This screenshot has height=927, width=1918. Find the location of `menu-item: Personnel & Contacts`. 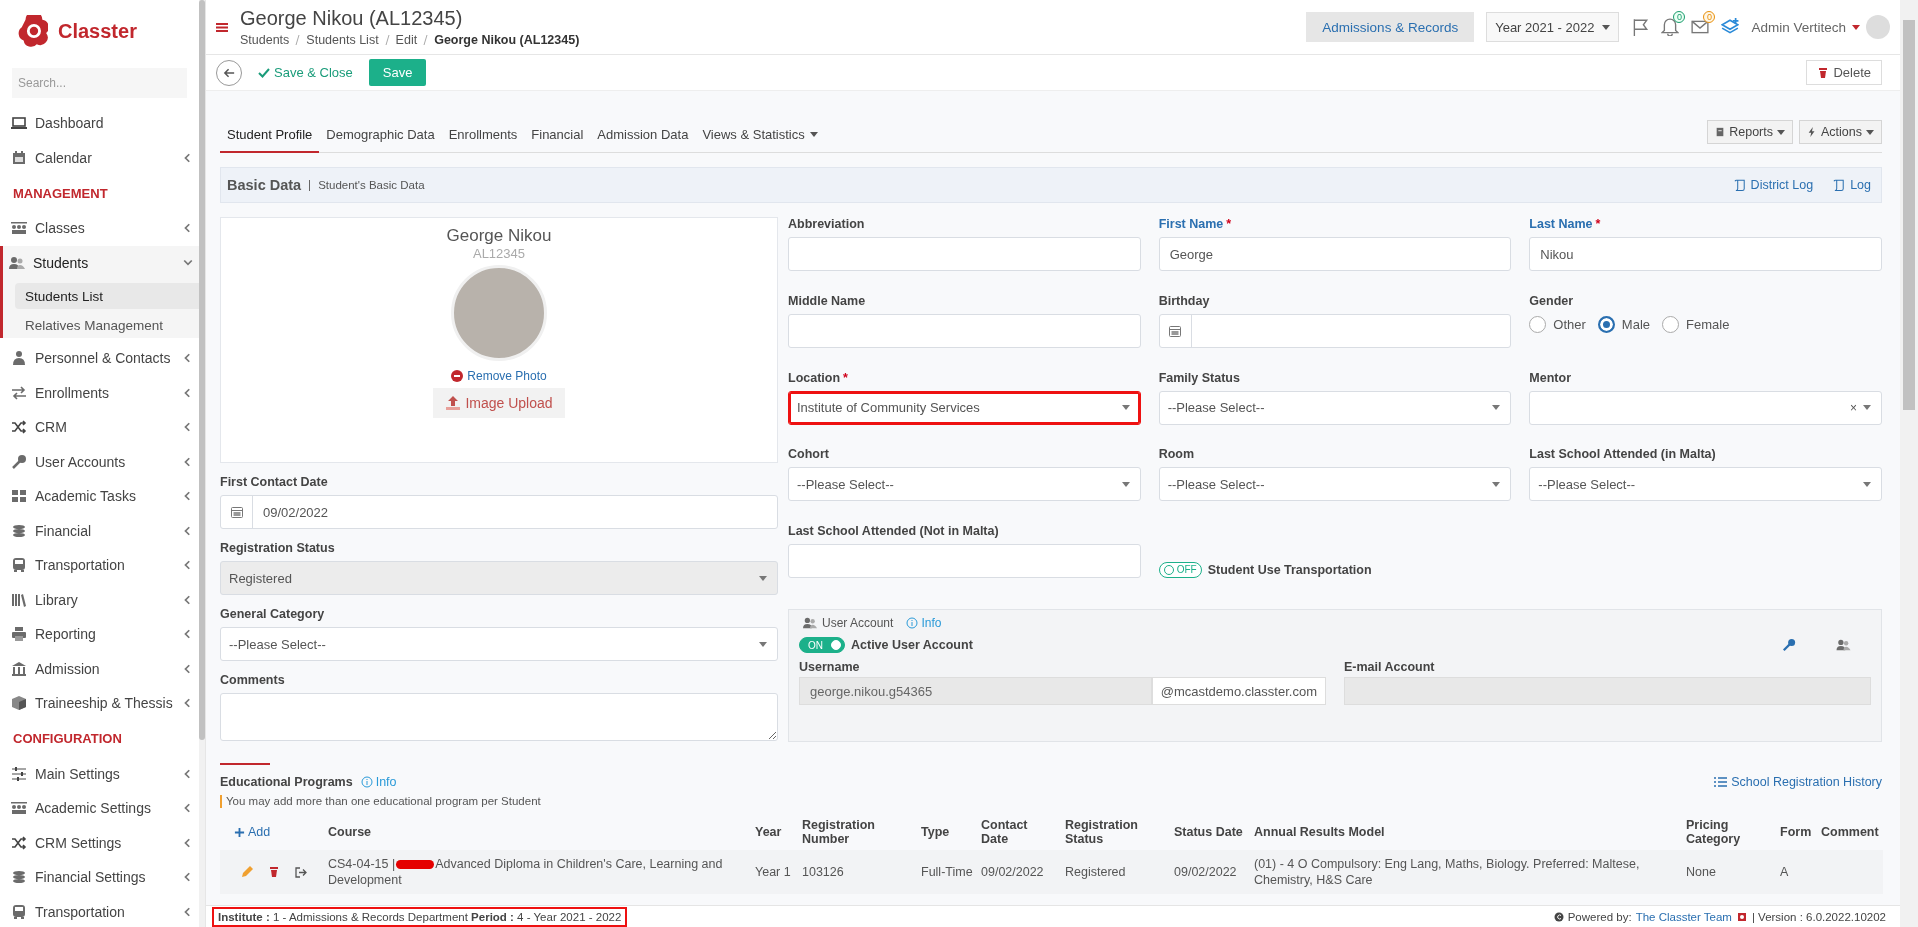

menu-item: Personnel & Contacts is located at coordinates (101, 358).